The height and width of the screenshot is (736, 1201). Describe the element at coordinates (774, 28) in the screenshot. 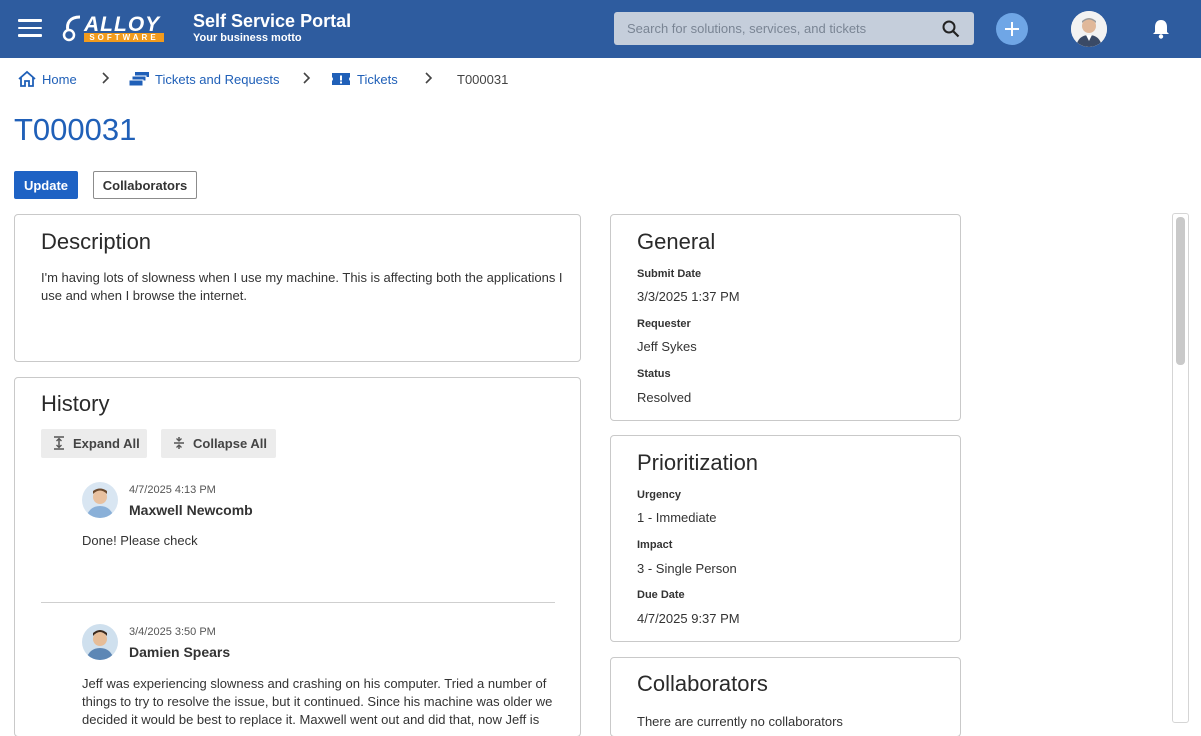

I see `search-input` at that location.